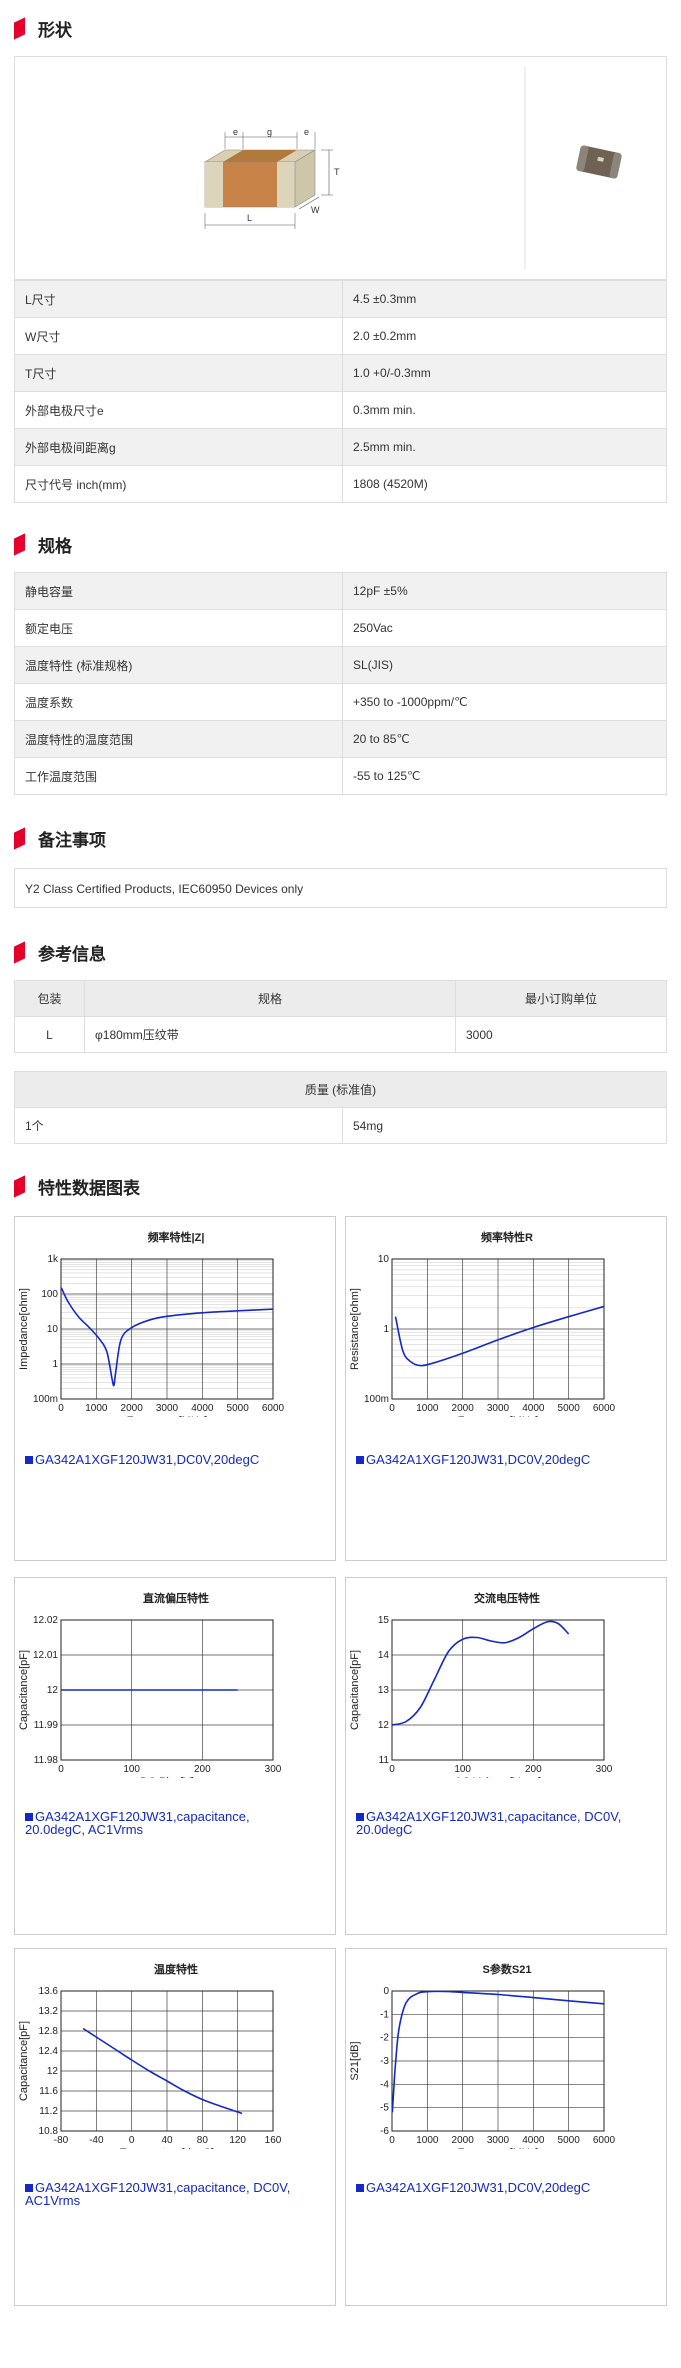  What do you see at coordinates (49, 2131) in the screenshot?
I see `y-tick-label: 10.8` at bounding box center [49, 2131].